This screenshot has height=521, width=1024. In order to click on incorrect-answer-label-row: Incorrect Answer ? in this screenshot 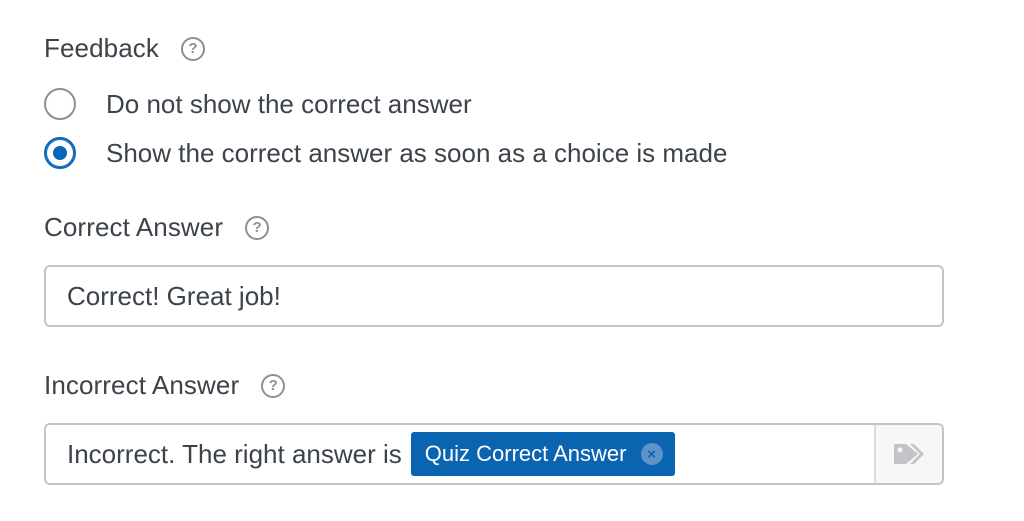, I will do `click(165, 385)`.